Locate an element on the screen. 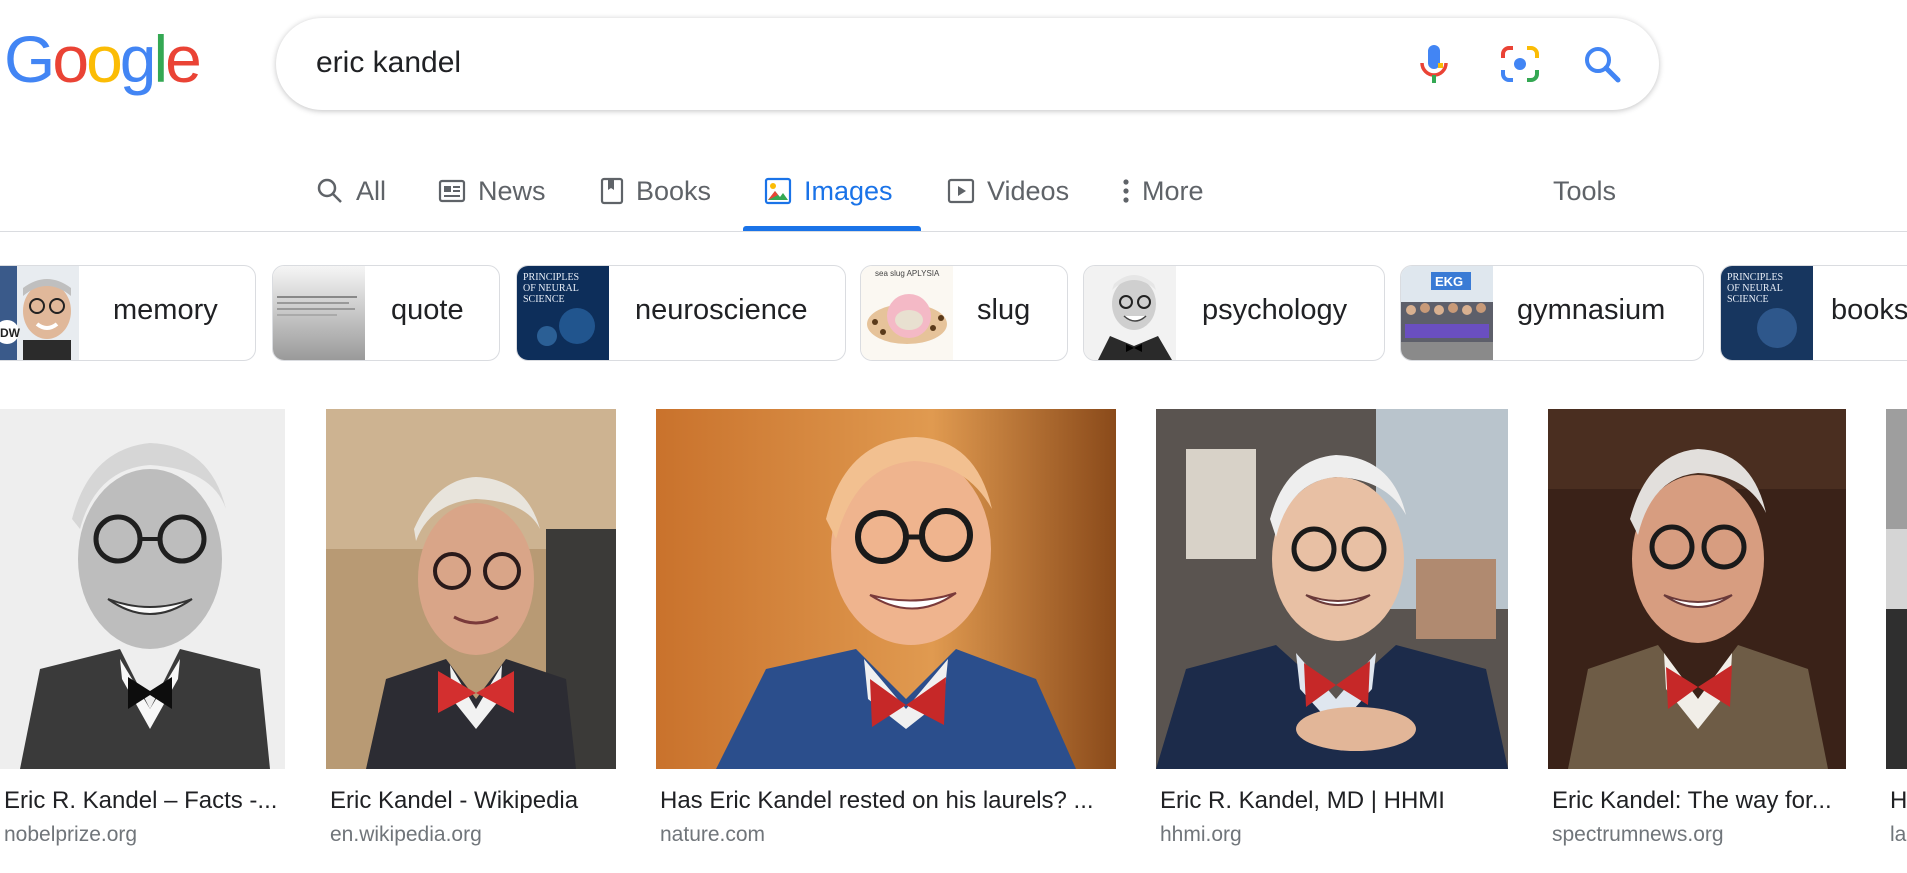 This screenshot has width=1907, height=873. result-title: Eric R. Kandel, MD | HHMI is located at coordinates (1334, 801).